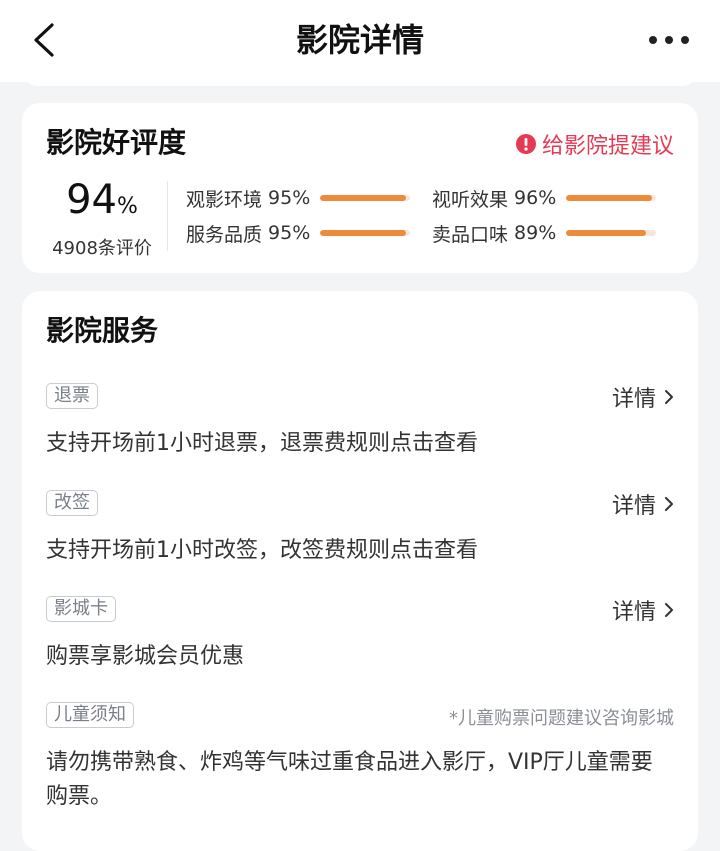 Image resolution: width=720 pixels, height=851 pixels. Describe the element at coordinates (91, 200) in the screenshot. I see `score-value: 94` at that location.